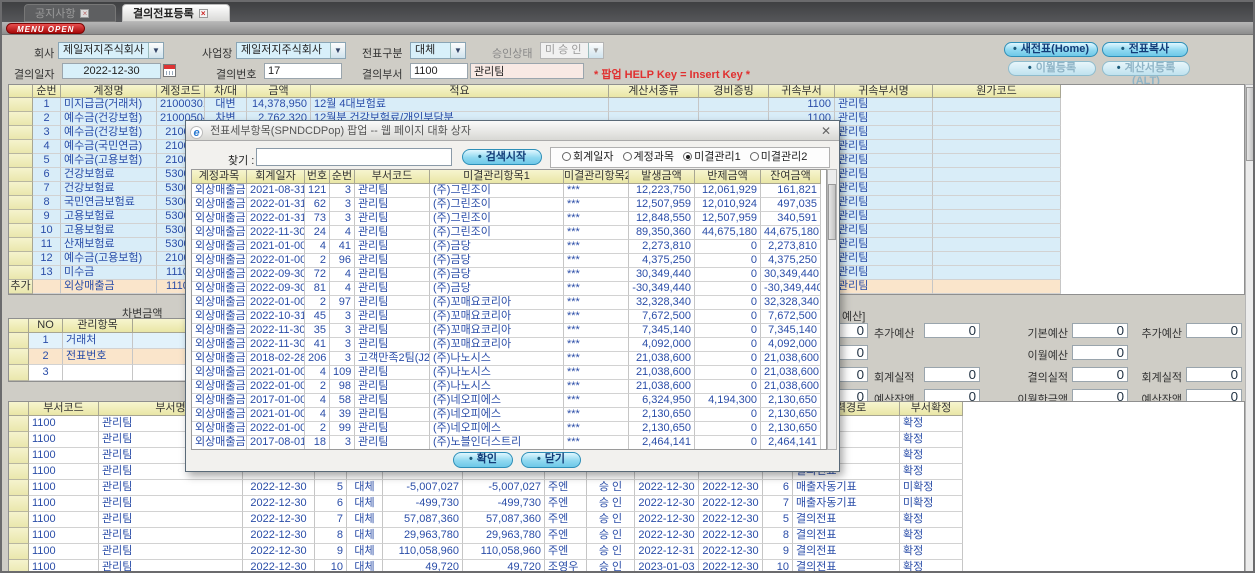  Describe the element at coordinates (566, 156) in the screenshot. I see `radio-acct-date` at that location.